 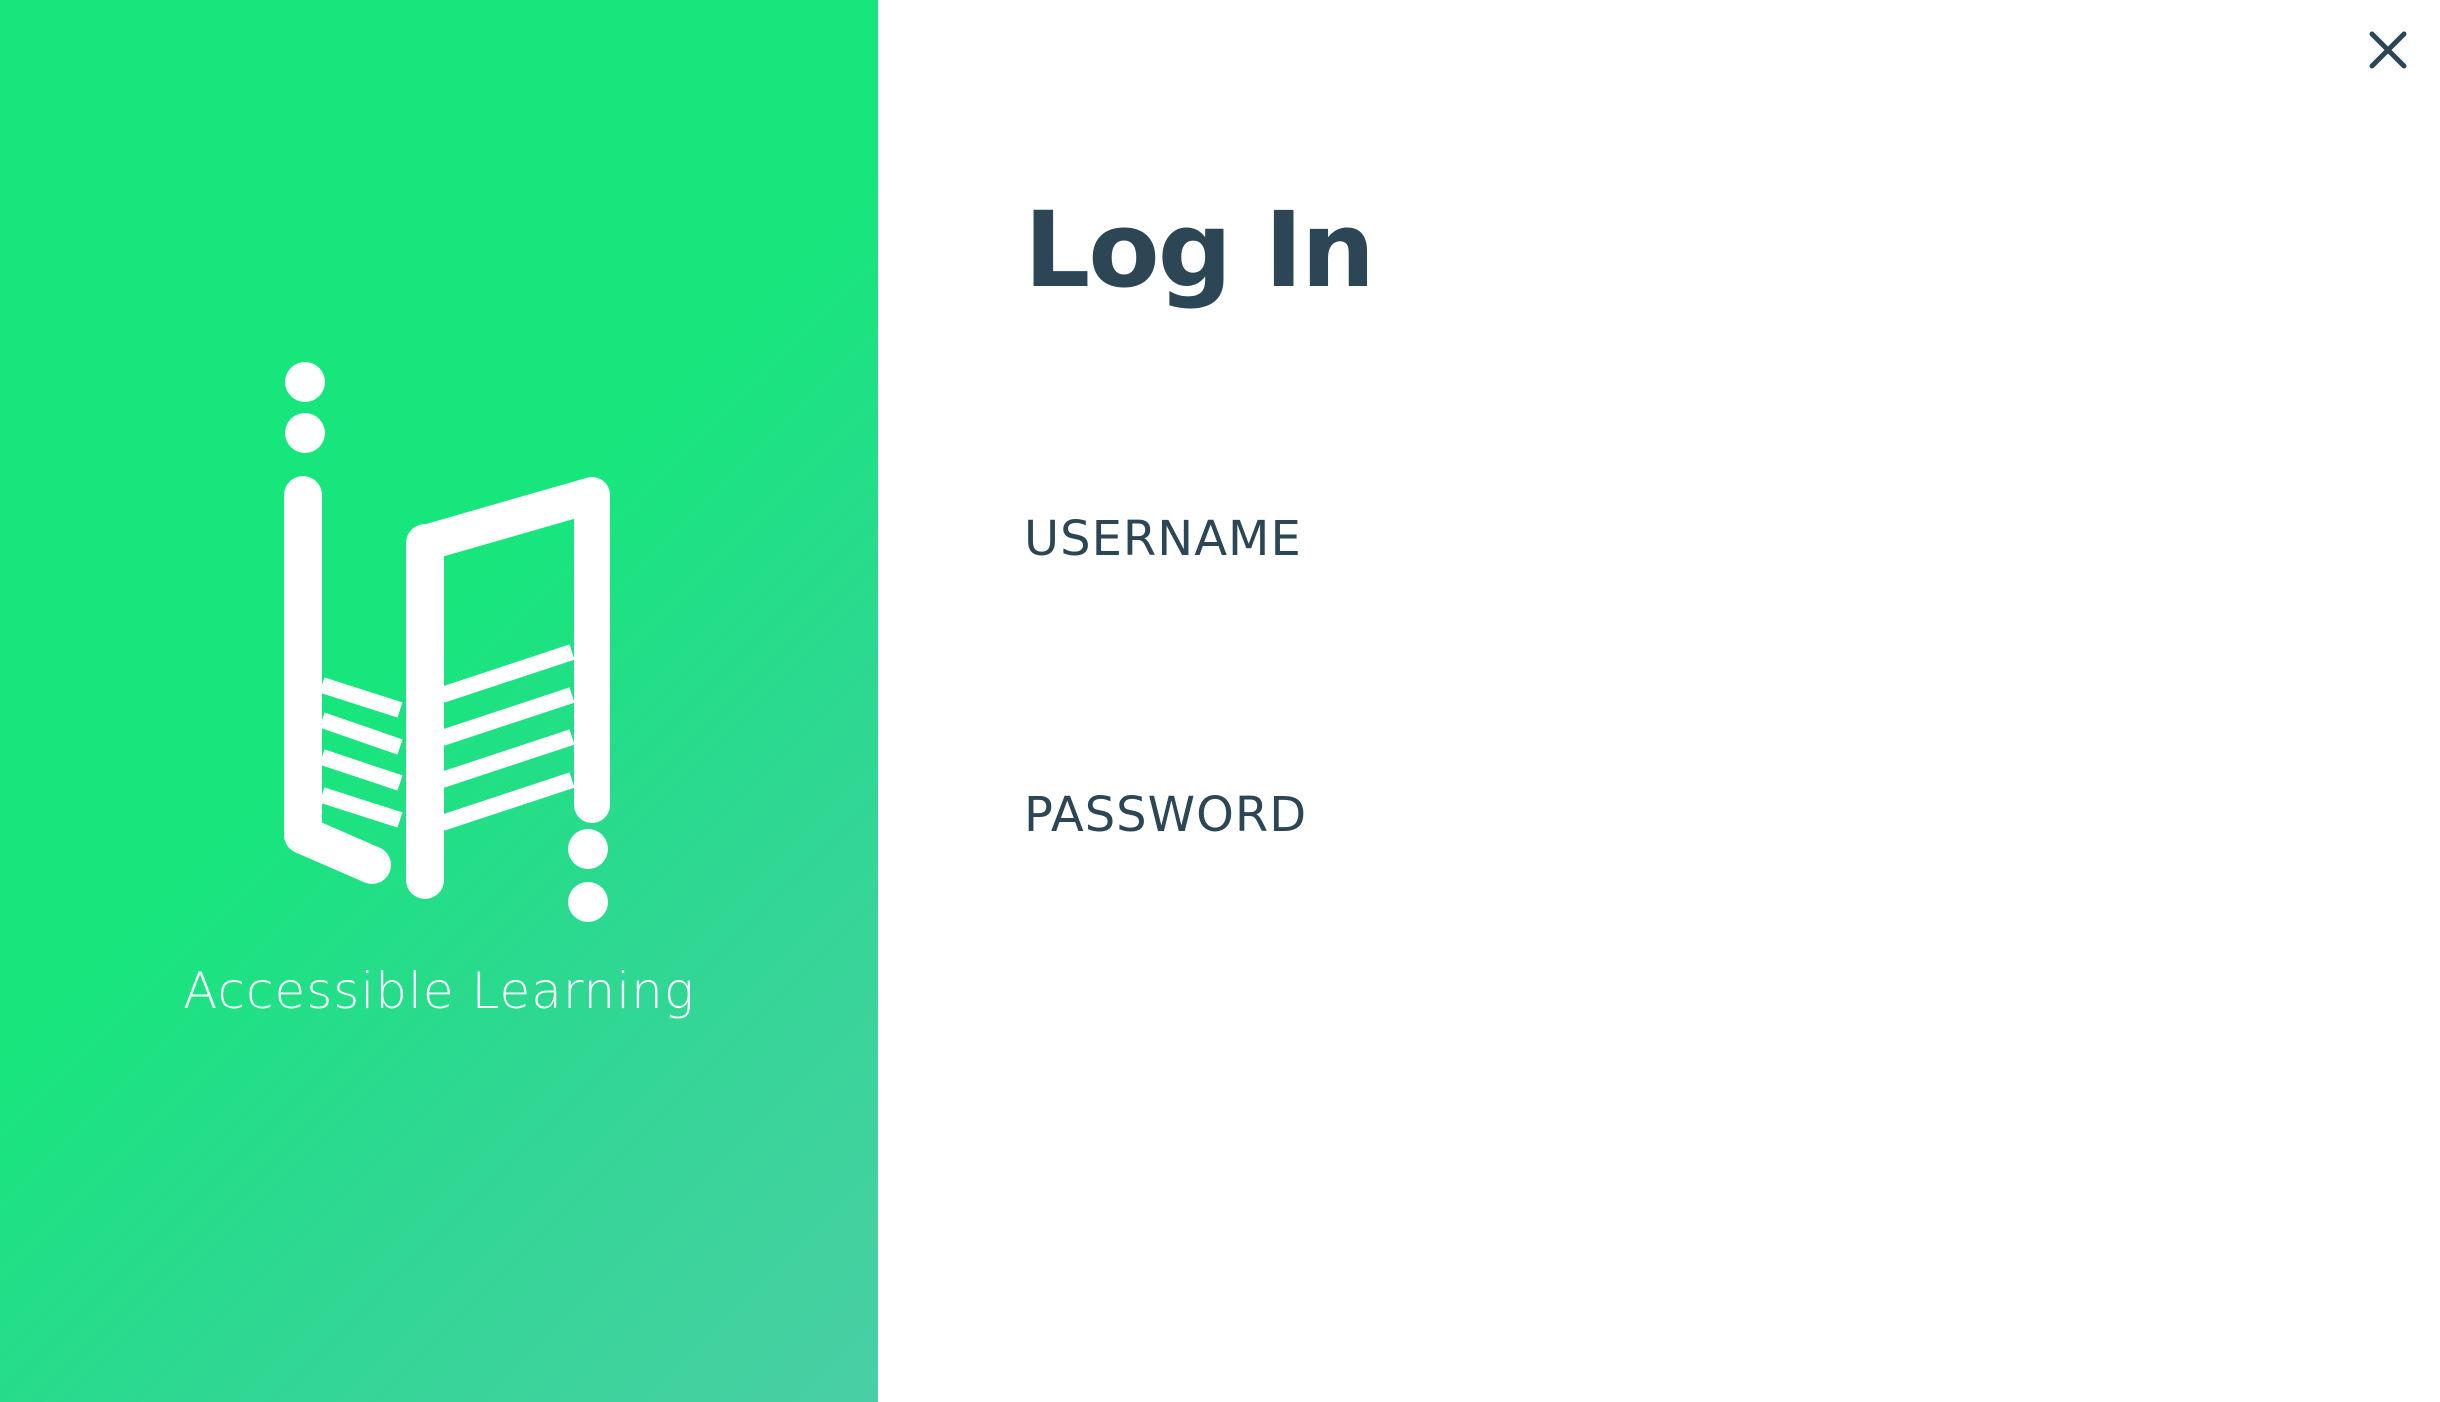 I want to click on password-input, so click(x=1614, y=903).